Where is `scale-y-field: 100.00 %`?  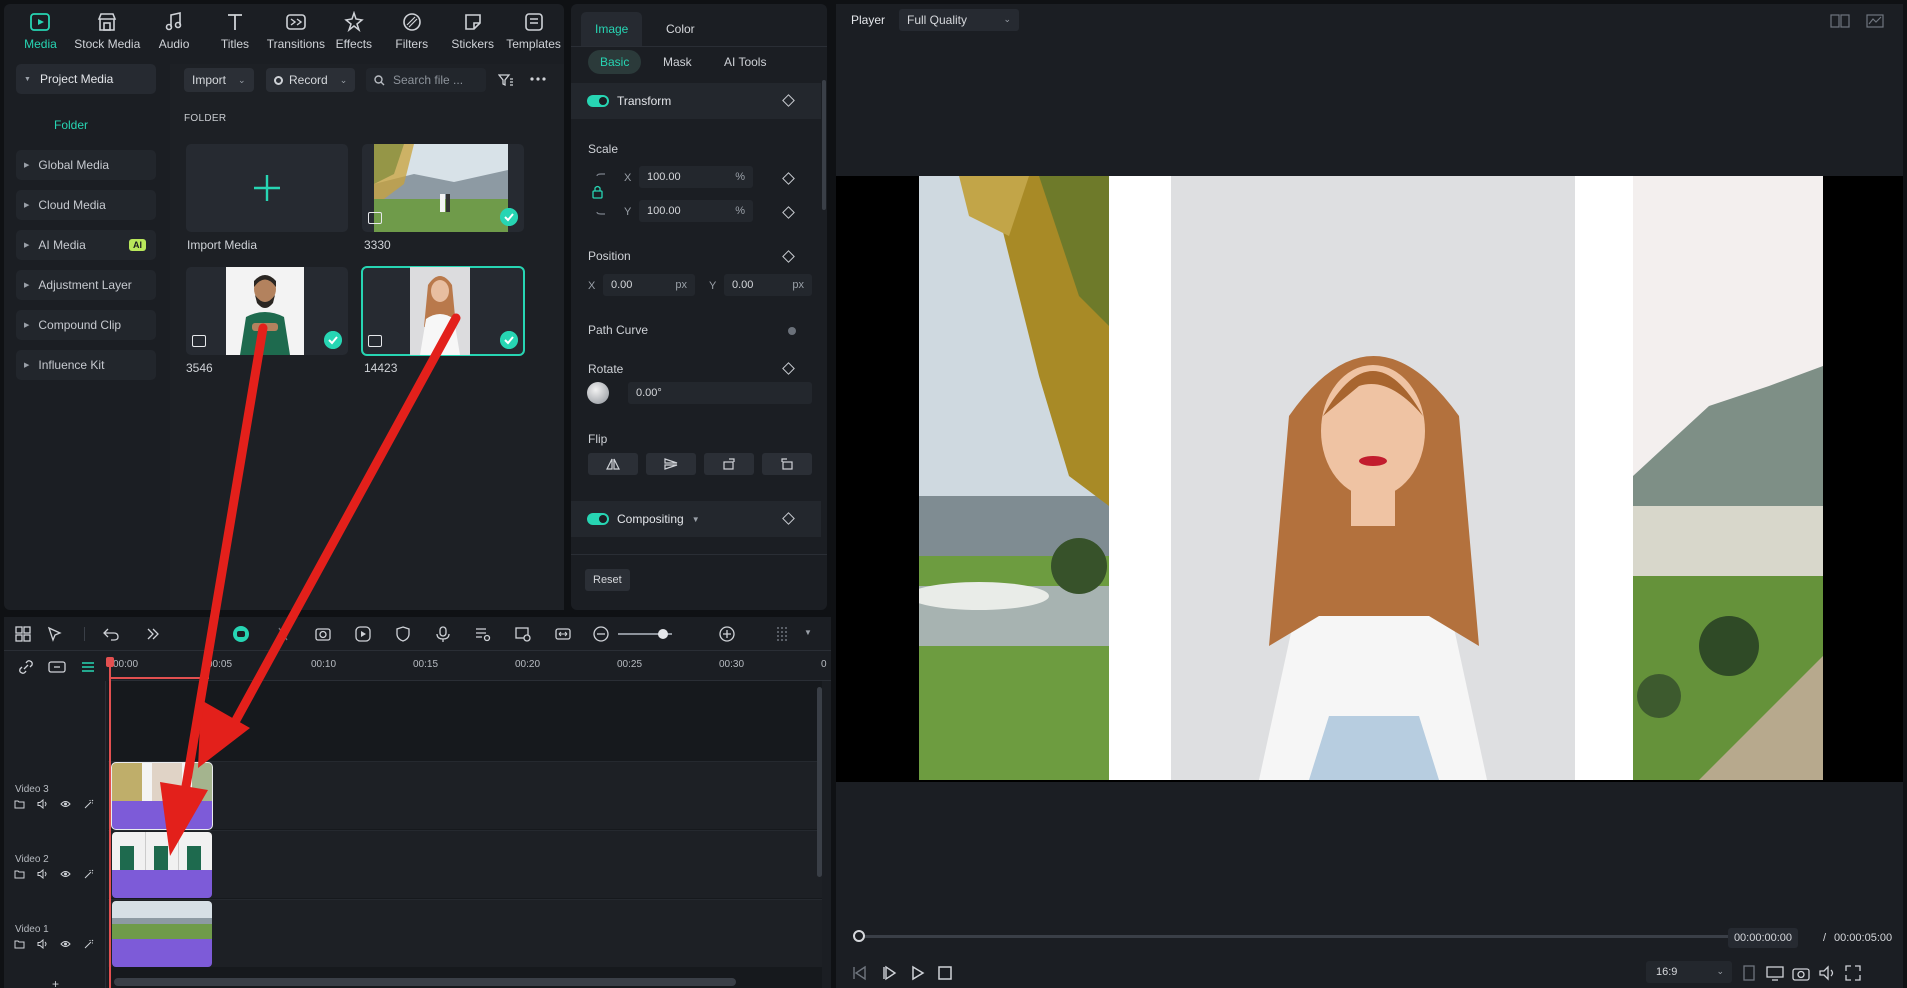 scale-y-field: 100.00 % is located at coordinates (696, 211).